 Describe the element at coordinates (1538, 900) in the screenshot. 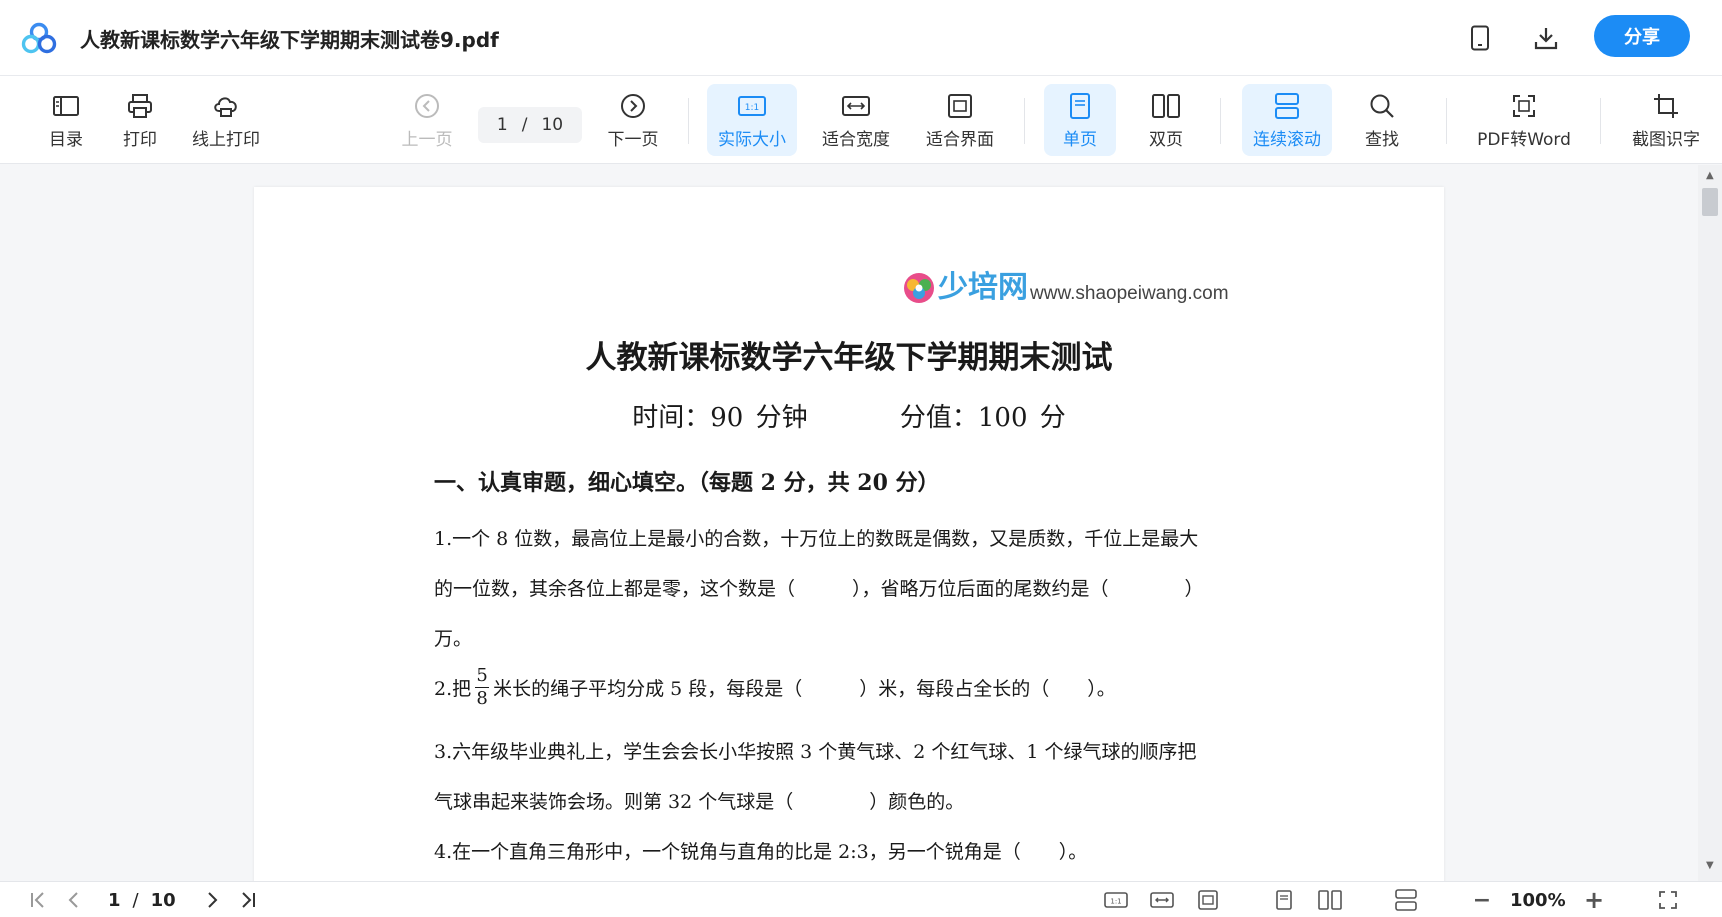

I see `zoom-level: 100%` at that location.